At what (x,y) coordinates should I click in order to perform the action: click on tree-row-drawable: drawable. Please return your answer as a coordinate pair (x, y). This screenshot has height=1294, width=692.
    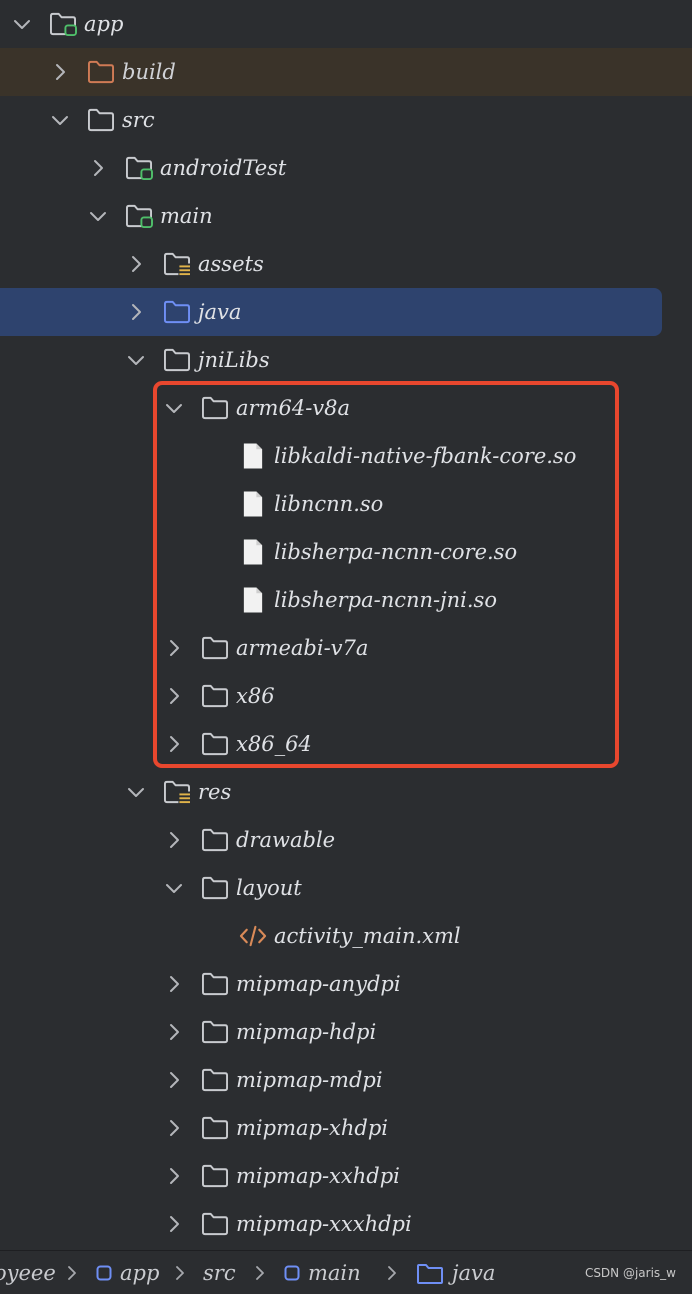
    Looking at the image, I should click on (346, 840).